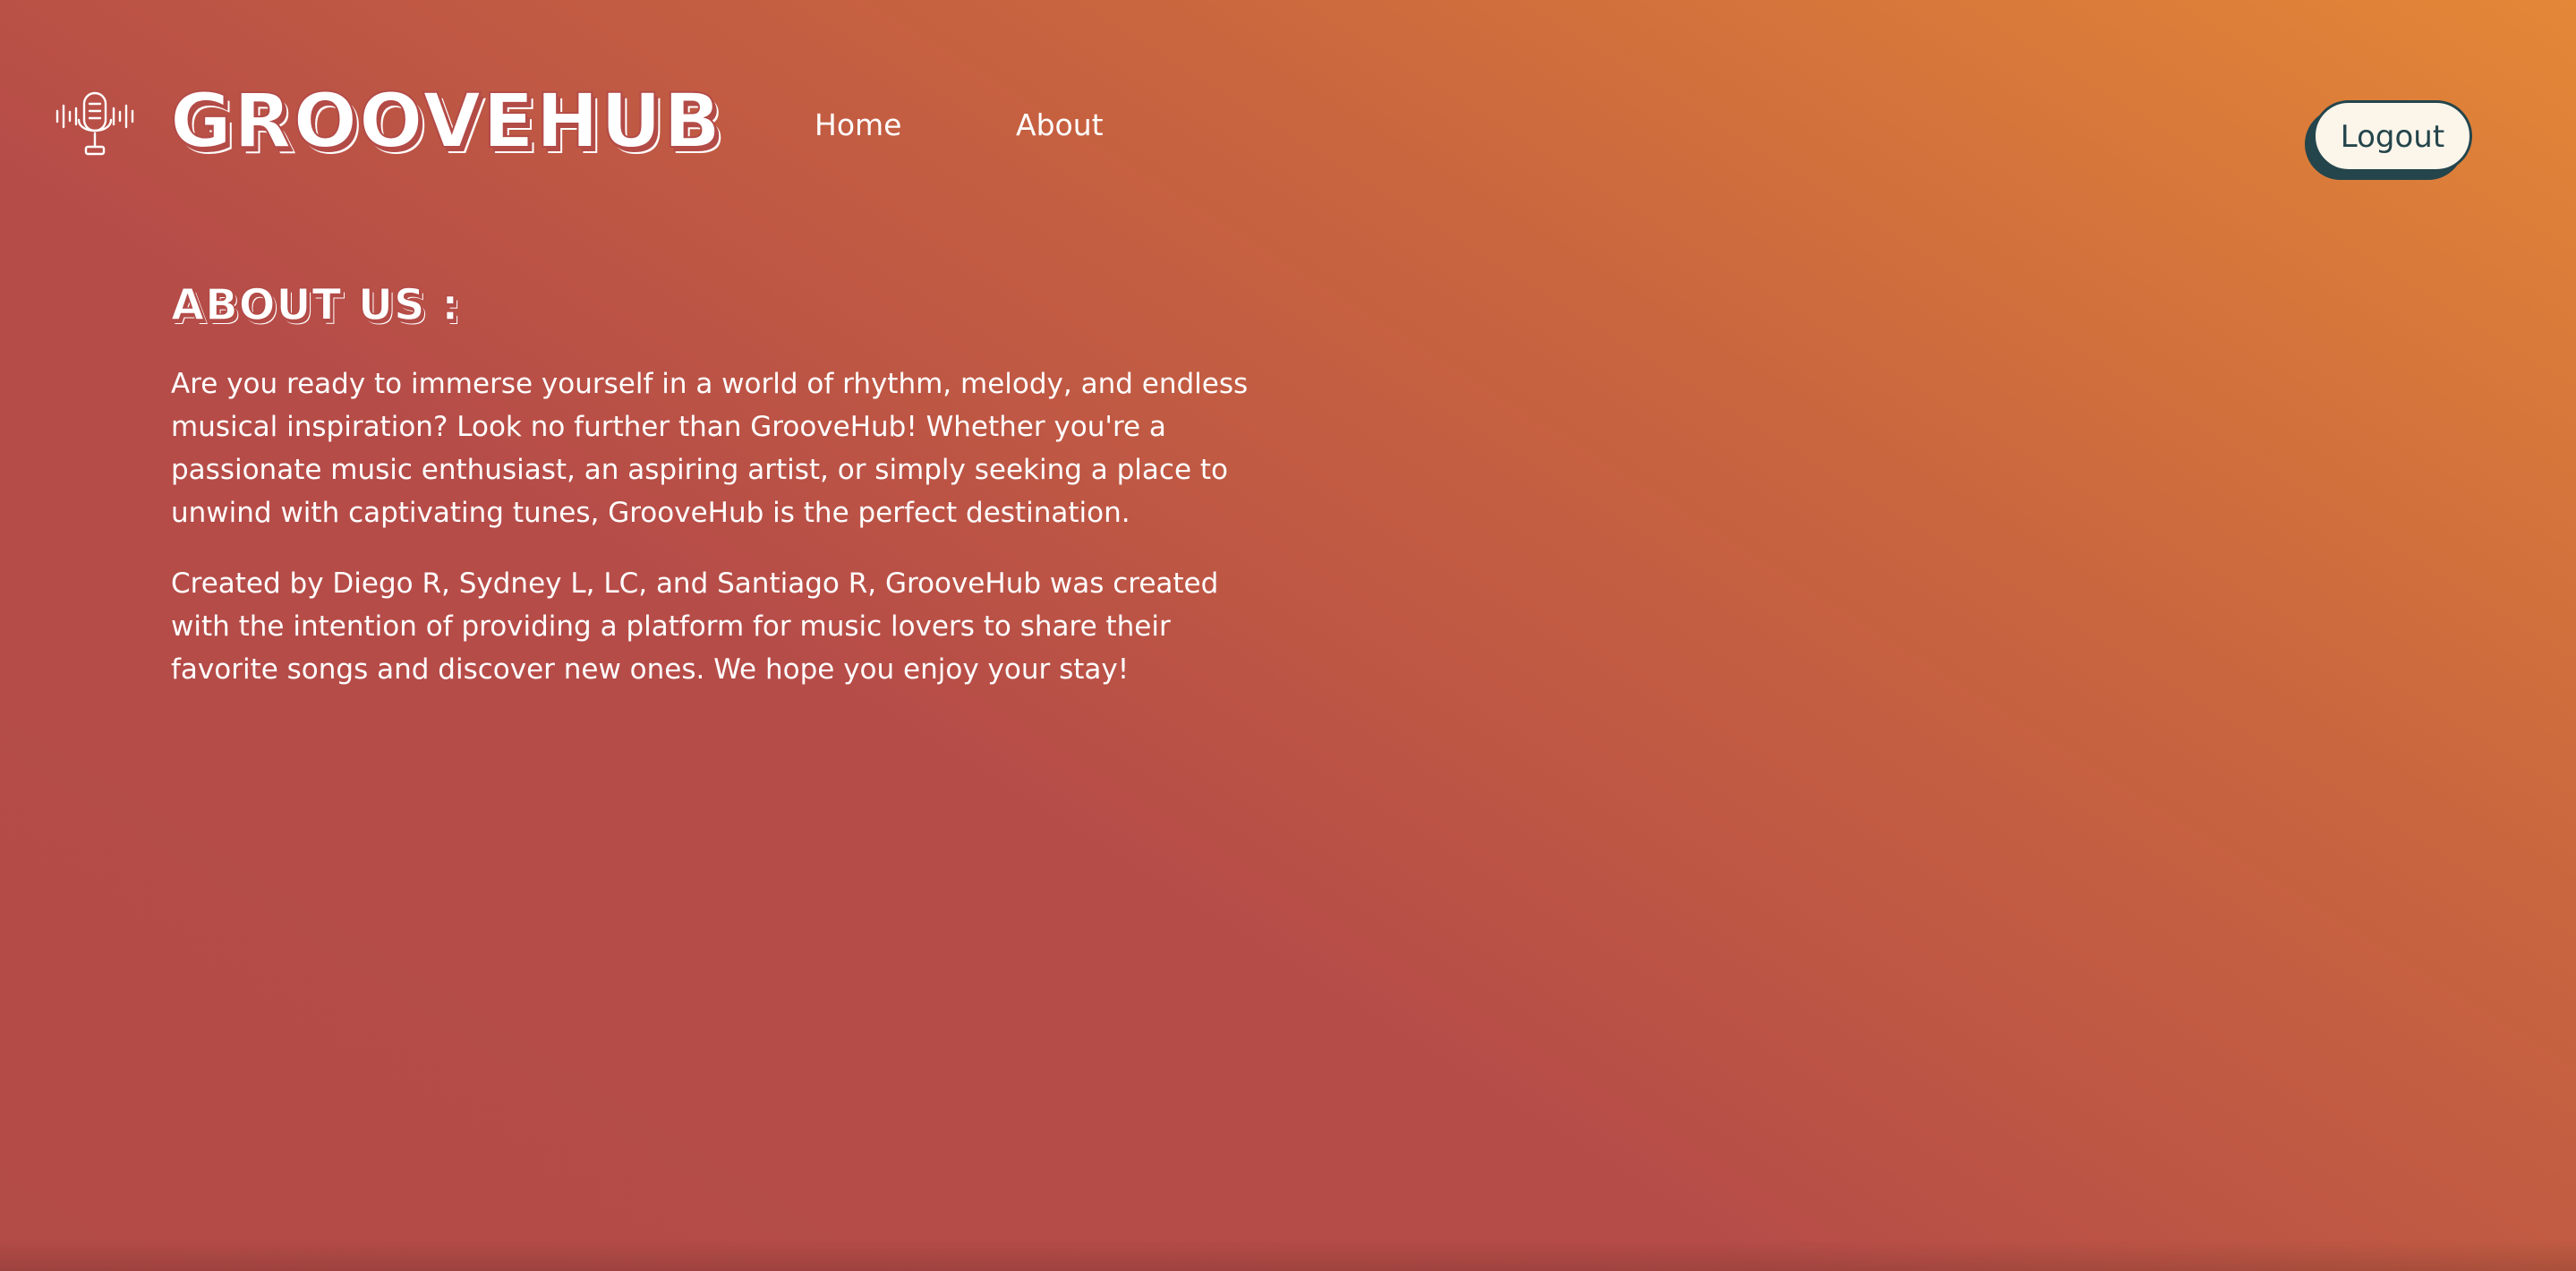 This screenshot has height=1271, width=2576. Describe the element at coordinates (1060, 126) in the screenshot. I see `nav-about-link: About` at that location.